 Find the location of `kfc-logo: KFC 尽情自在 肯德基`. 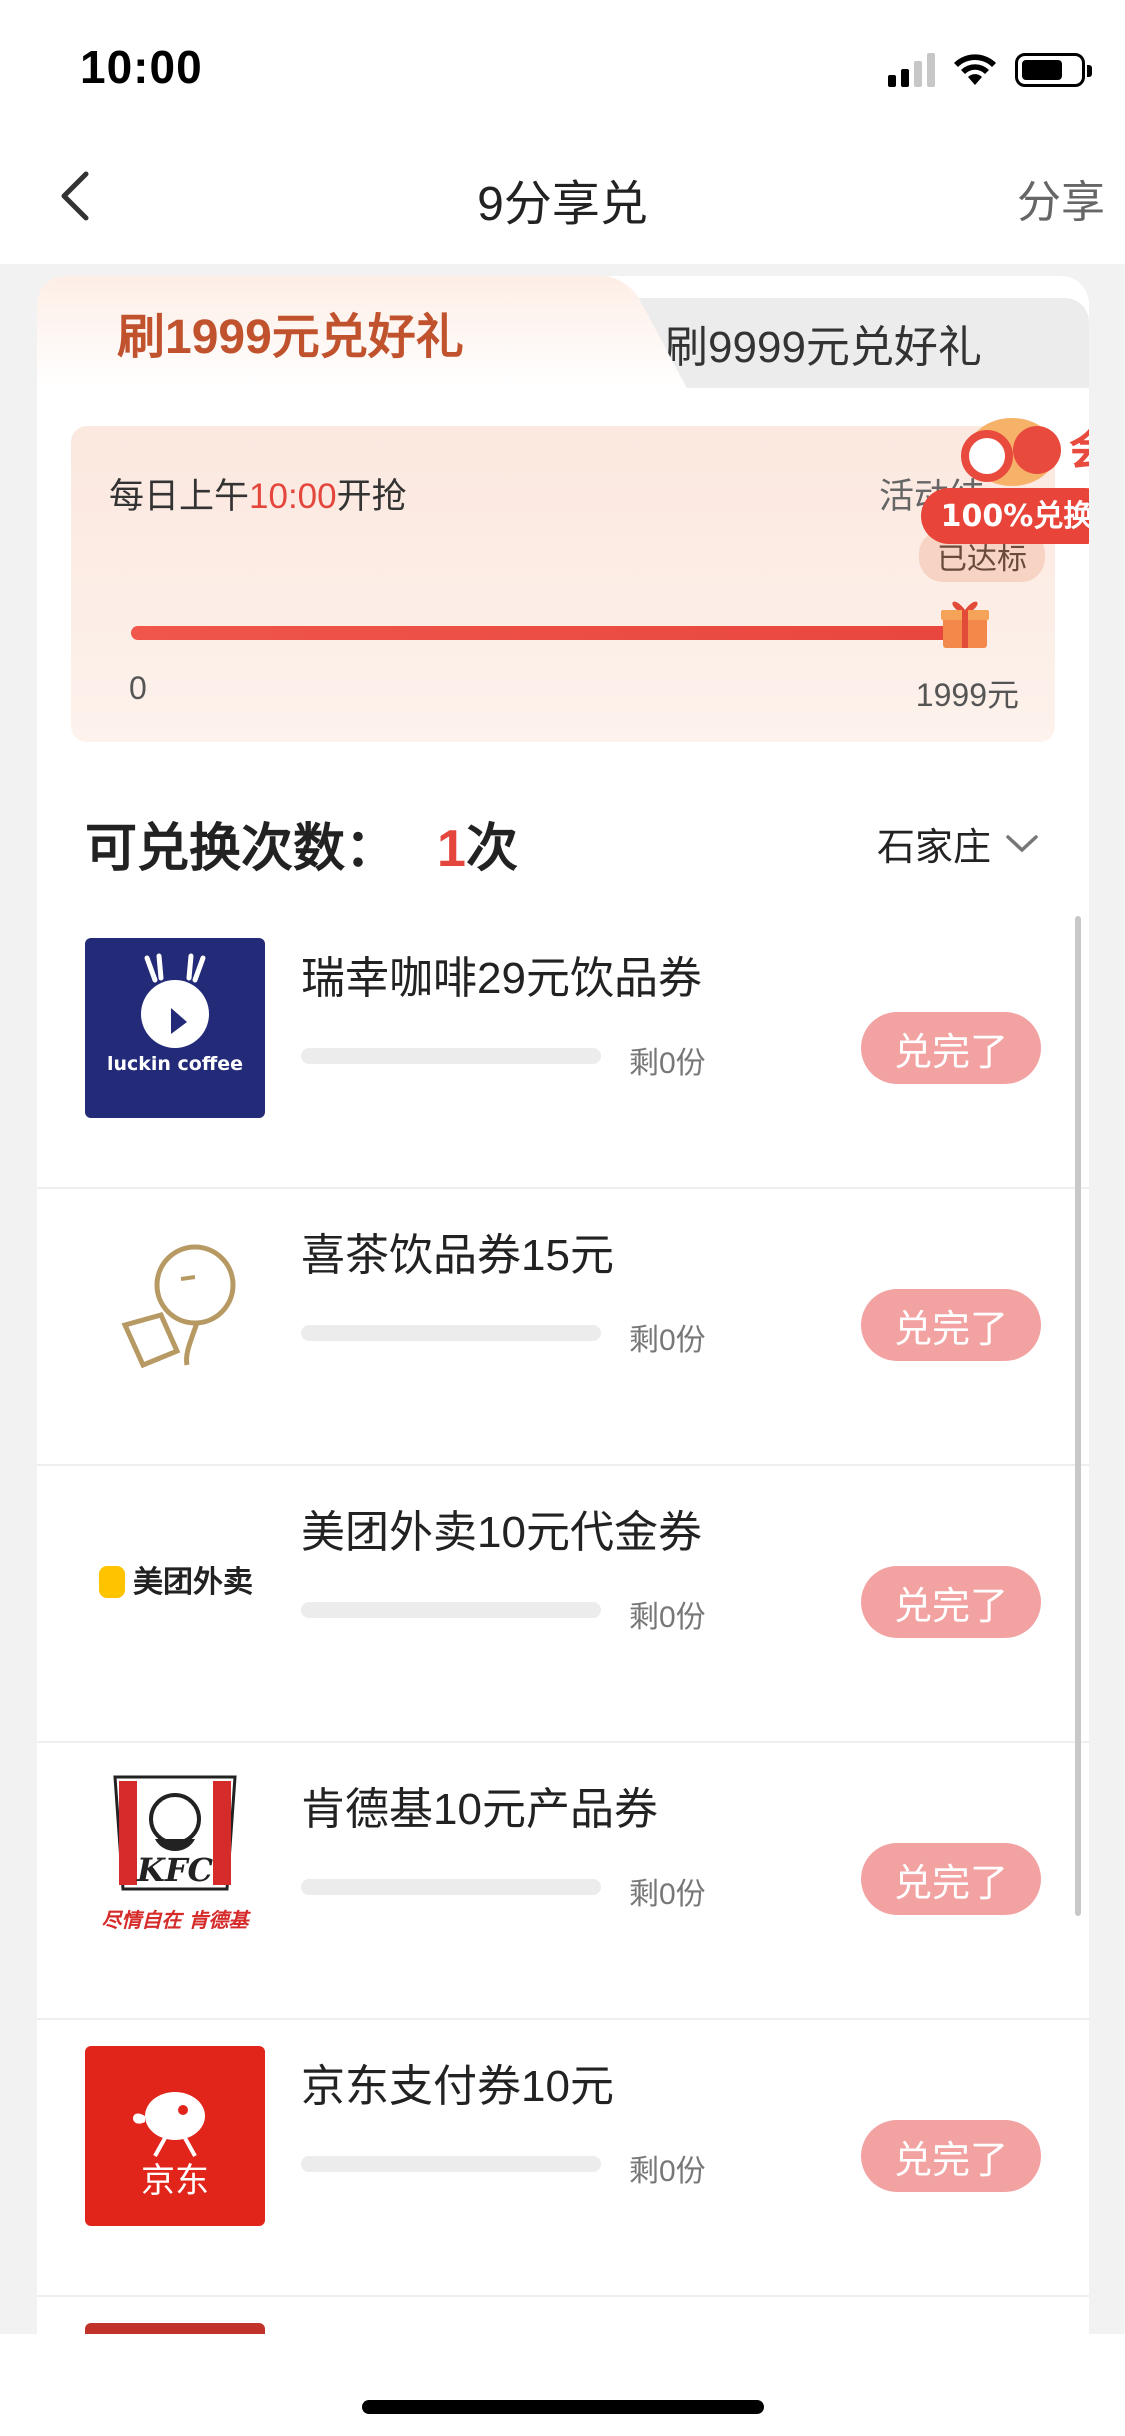

kfc-logo: KFC 尽情自在 肯德基 is located at coordinates (175, 1859).